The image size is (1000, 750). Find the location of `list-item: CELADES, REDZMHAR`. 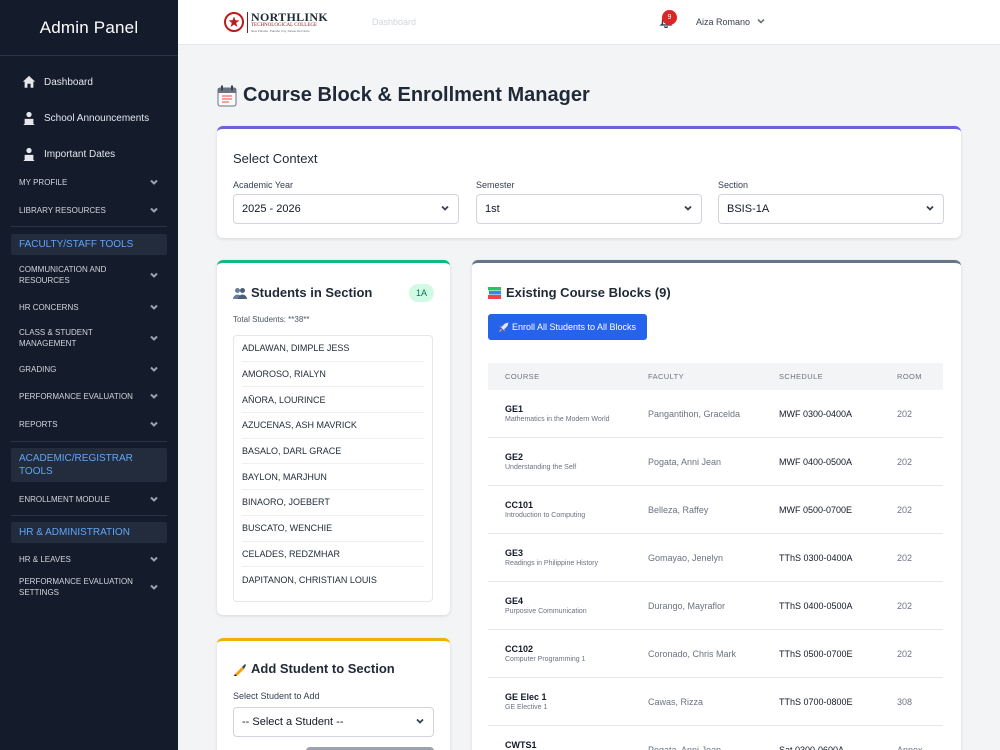

list-item: CELADES, REDZMHAR is located at coordinates (333, 555).